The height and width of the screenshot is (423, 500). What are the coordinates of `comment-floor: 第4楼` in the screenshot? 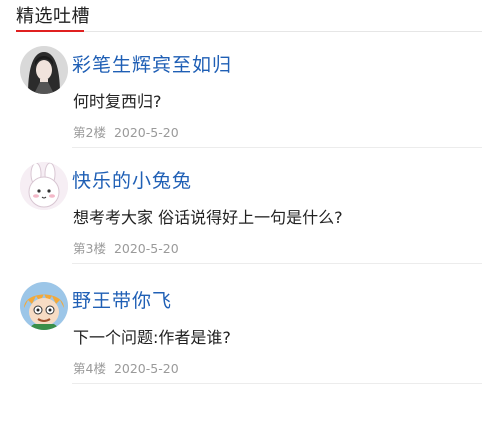 It's located at (89, 368).